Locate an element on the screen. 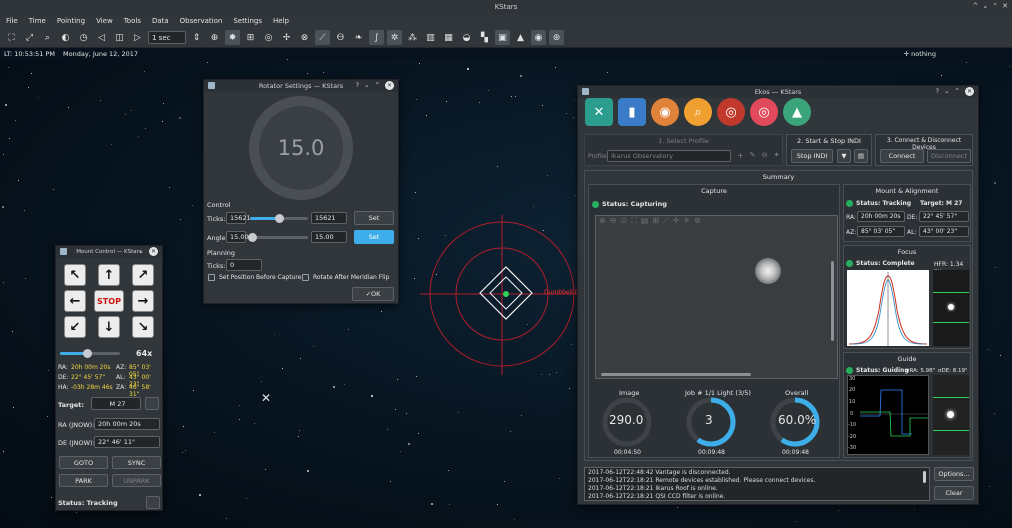 The width and height of the screenshot is (1012, 528). menu-help: Help is located at coordinates (281, 21).